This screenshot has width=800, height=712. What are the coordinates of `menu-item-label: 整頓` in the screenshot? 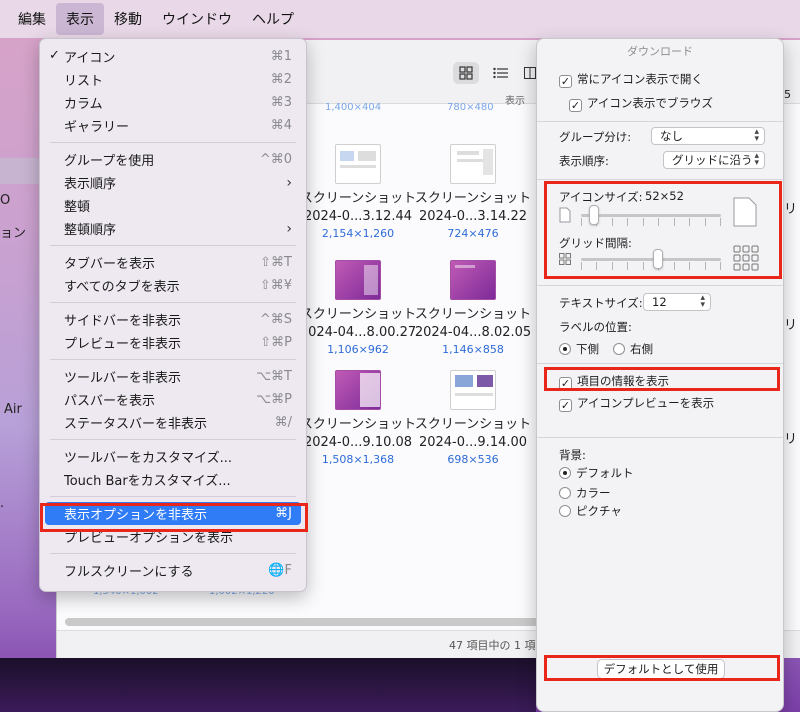 It's located at (77, 207).